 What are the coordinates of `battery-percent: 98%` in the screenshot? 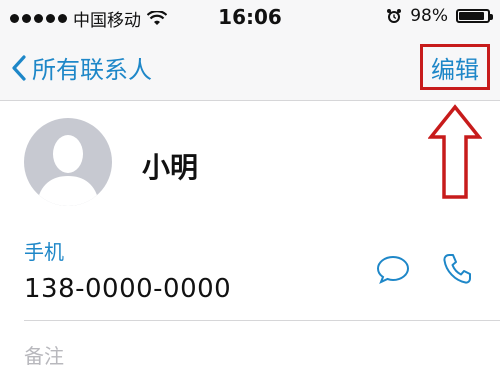 It's located at (429, 16).